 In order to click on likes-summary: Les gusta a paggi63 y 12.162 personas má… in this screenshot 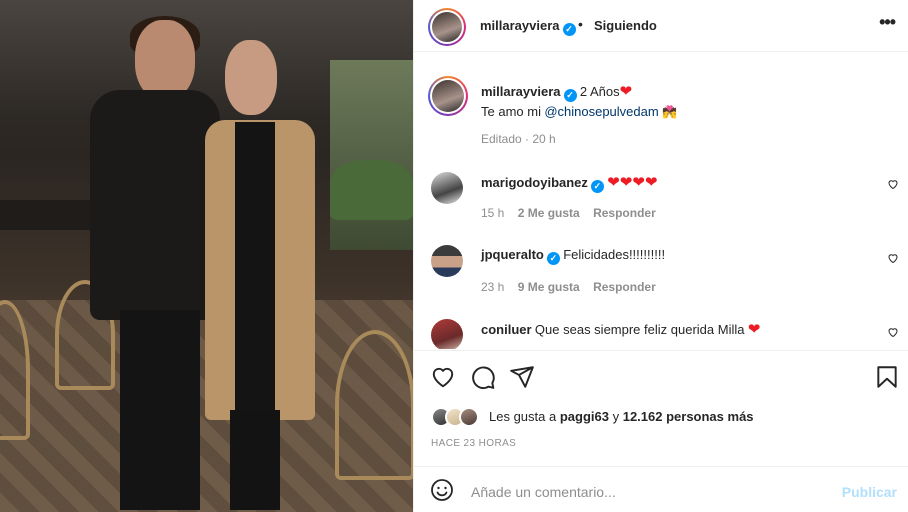, I will do `click(621, 416)`.